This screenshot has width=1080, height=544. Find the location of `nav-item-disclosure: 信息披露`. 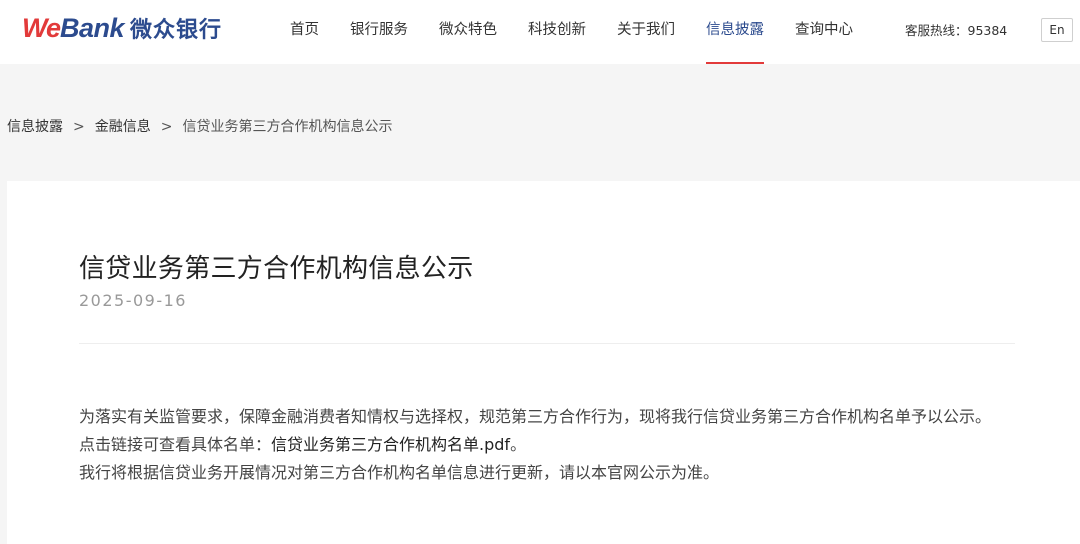

nav-item-disclosure: 信息披露 is located at coordinates (735, 32).